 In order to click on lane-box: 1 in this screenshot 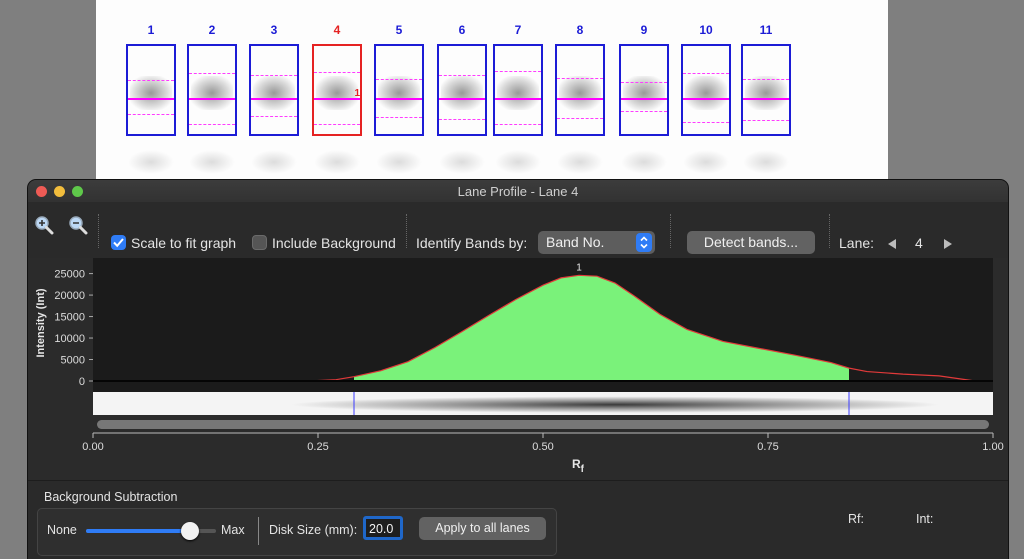, I will do `click(337, 90)`.